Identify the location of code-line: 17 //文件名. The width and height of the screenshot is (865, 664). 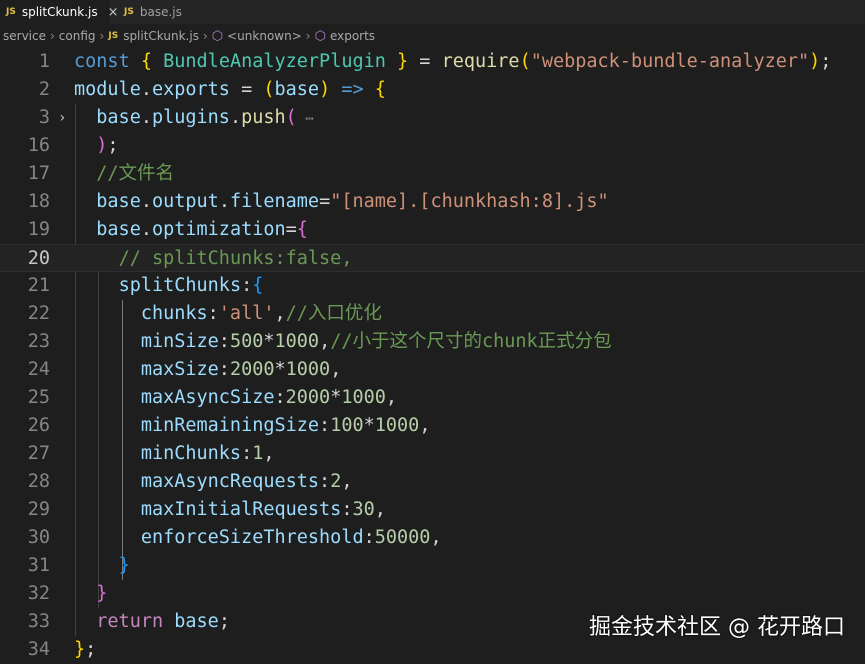
(432, 174).